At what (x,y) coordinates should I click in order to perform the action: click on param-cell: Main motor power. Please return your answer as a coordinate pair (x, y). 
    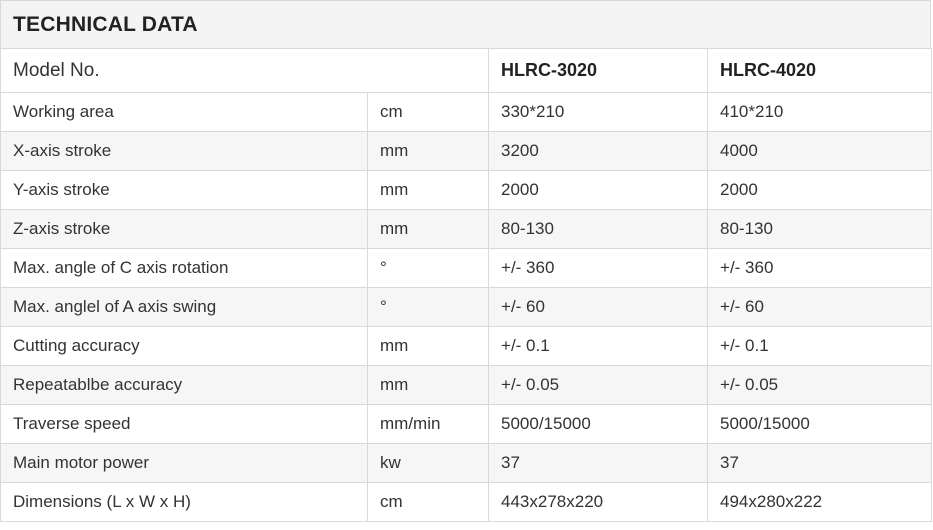
    Looking at the image, I should click on (184, 463).